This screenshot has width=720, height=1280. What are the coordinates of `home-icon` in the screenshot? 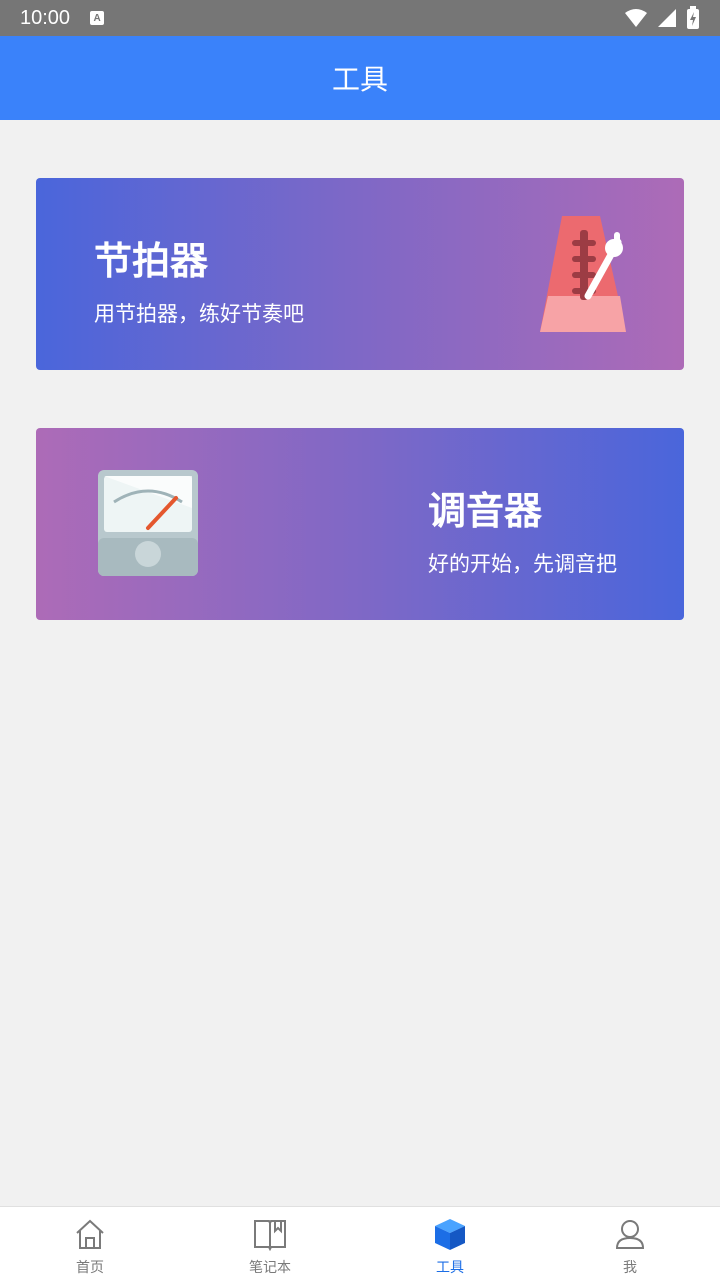 It's located at (90, 1234).